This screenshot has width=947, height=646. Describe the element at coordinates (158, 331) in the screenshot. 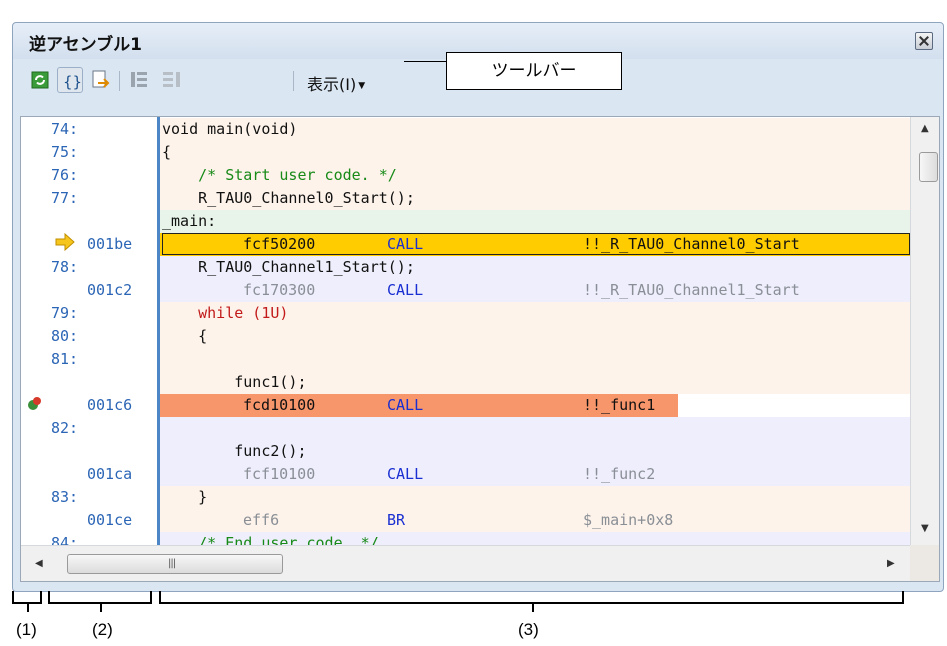

I see `address-divider` at that location.